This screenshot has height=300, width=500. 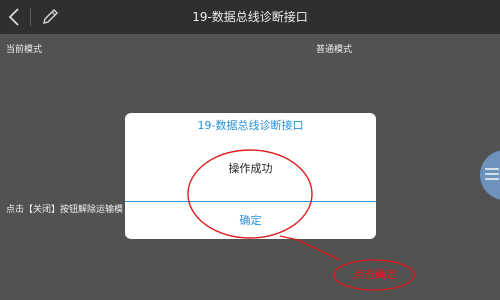 I want to click on menu-icon, so click(x=492, y=174).